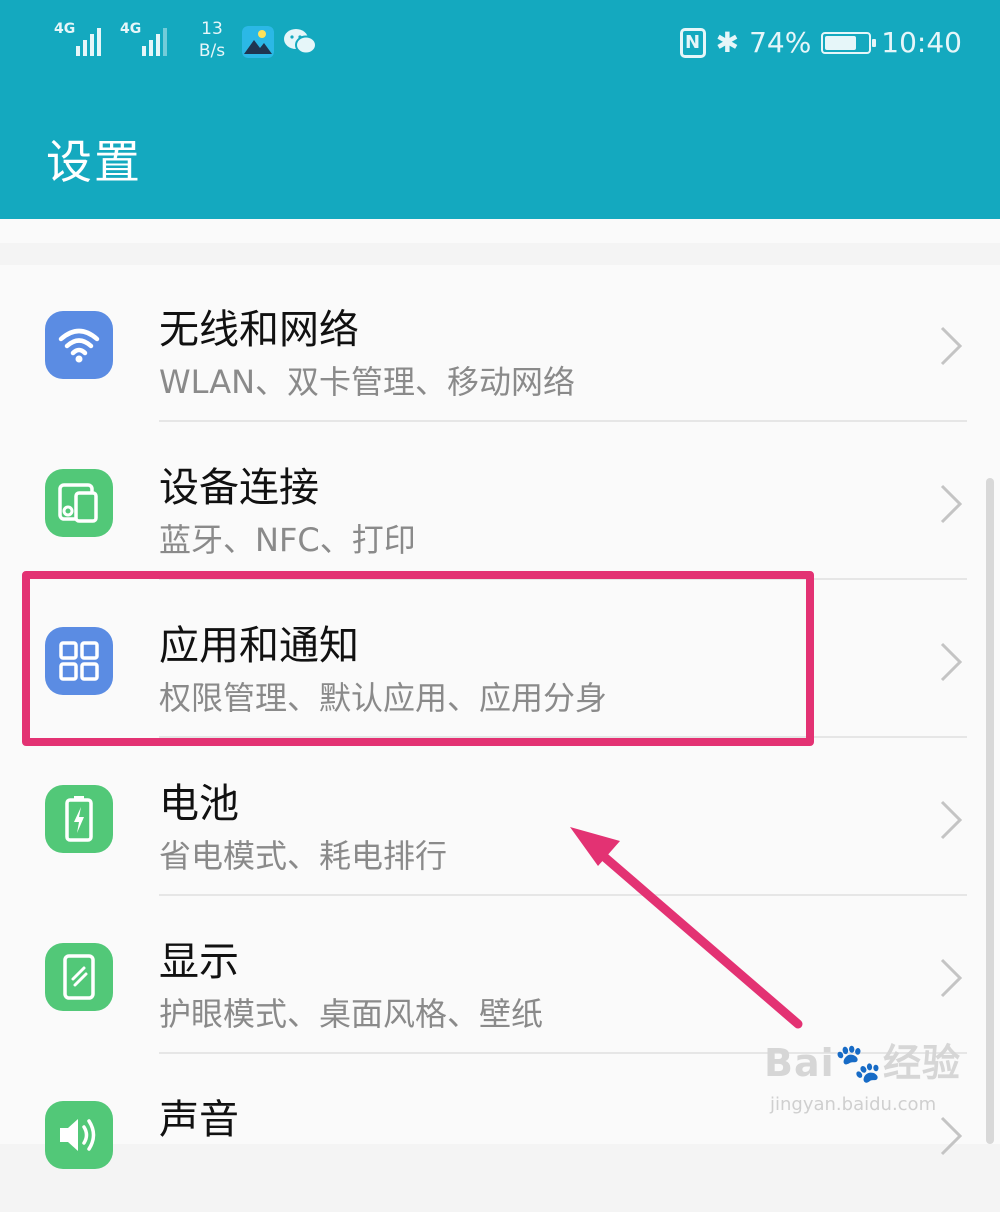 Image resolution: width=1000 pixels, height=1212 pixels. Describe the element at coordinates (853, 1104) in the screenshot. I see `watermark-site: jingyan.baidu.com` at that location.